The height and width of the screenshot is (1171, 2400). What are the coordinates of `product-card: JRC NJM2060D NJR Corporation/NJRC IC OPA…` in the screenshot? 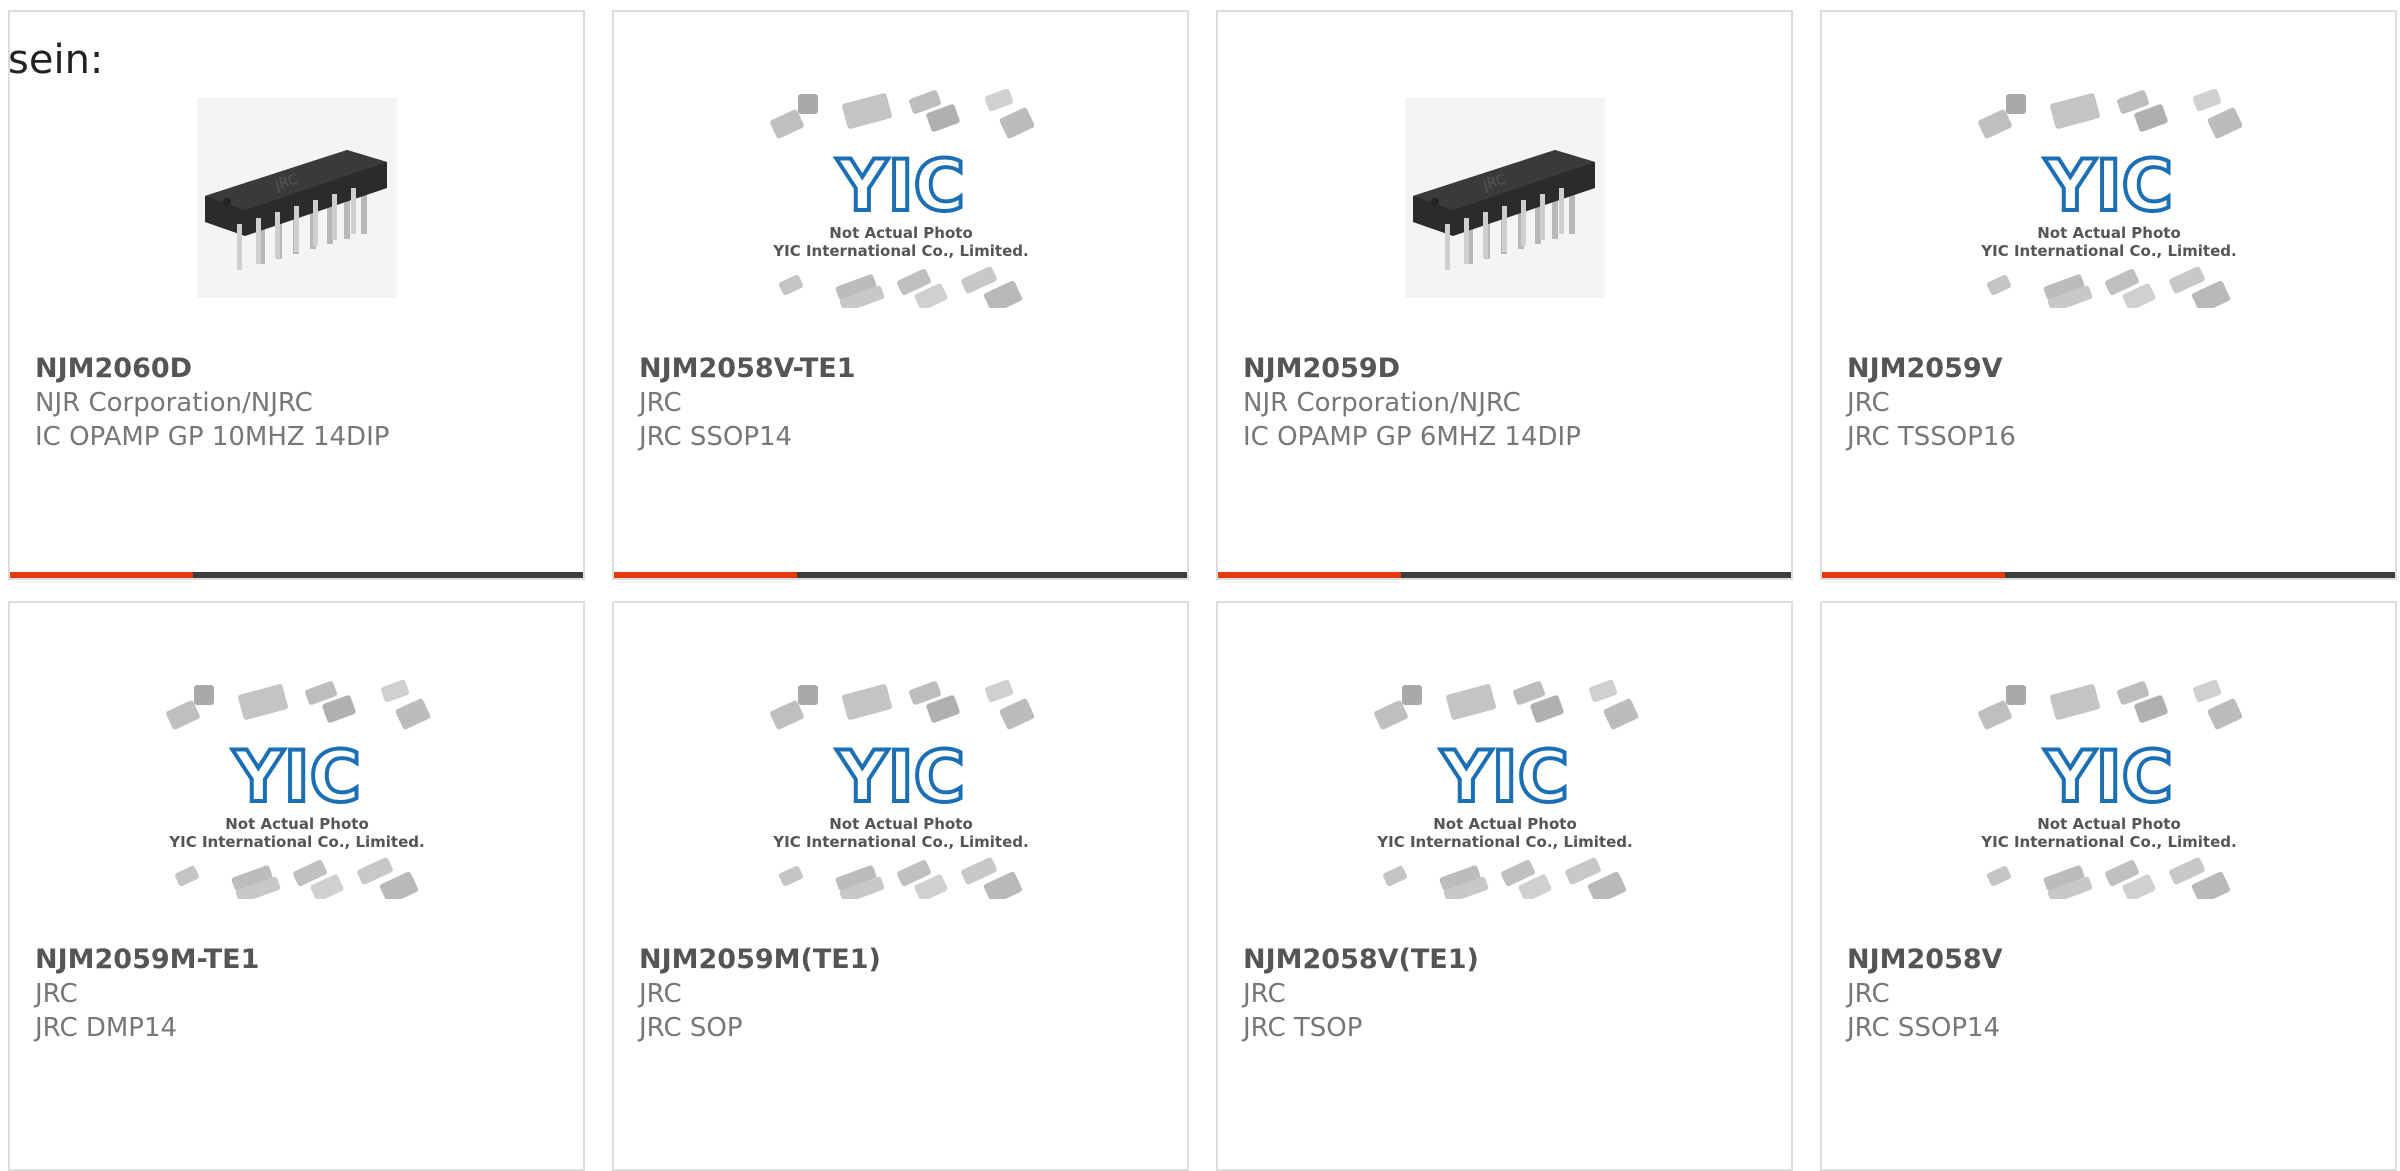 It's located at (296, 295).